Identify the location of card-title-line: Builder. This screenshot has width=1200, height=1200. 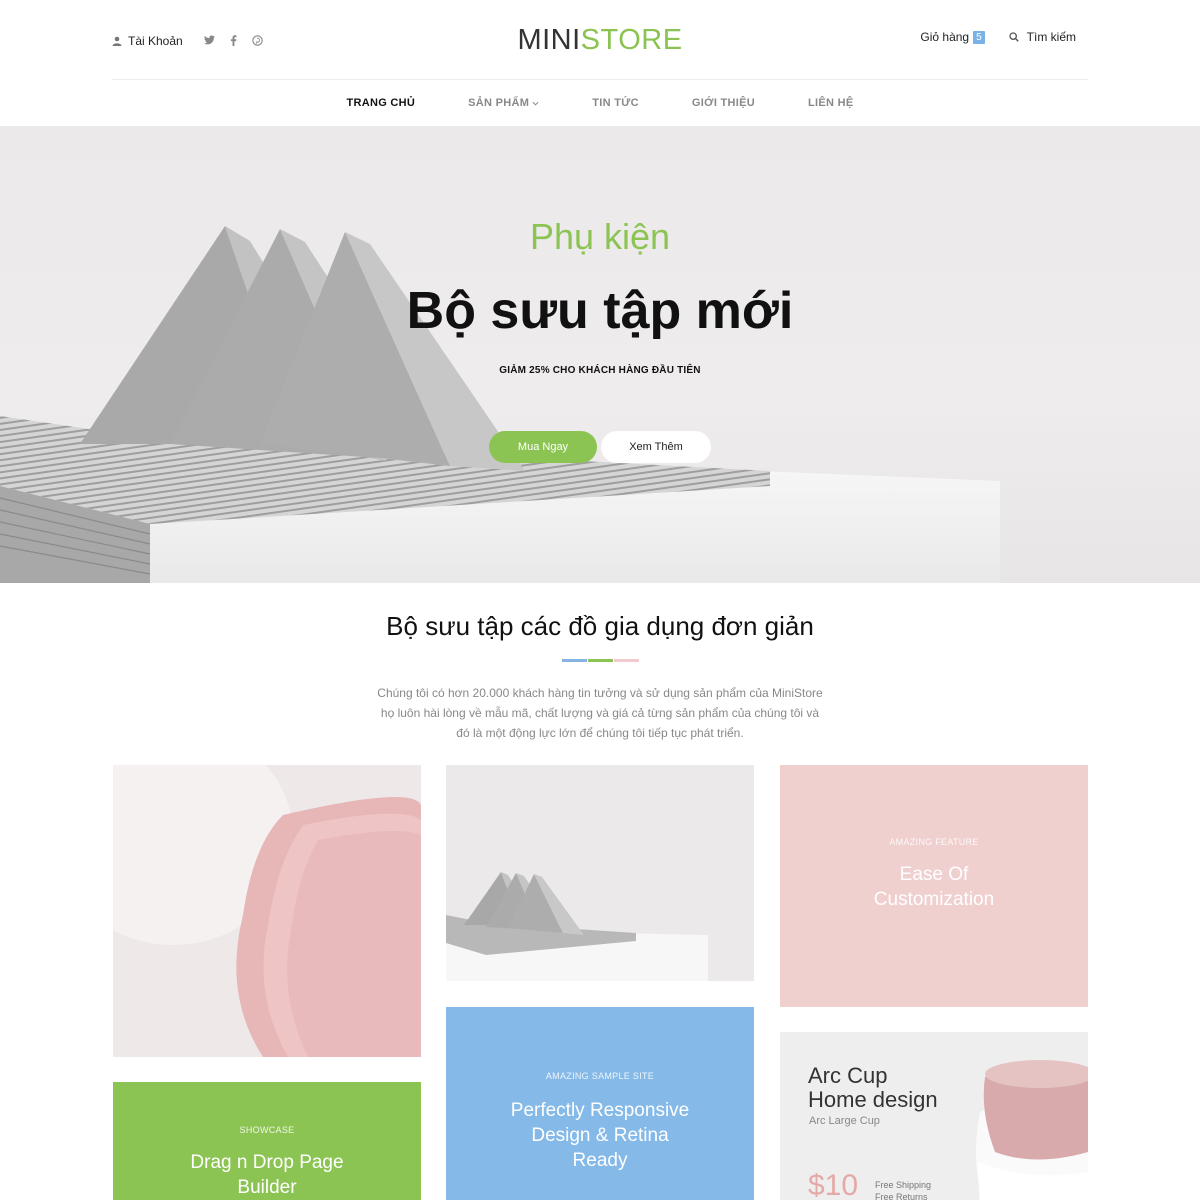
(267, 1187).